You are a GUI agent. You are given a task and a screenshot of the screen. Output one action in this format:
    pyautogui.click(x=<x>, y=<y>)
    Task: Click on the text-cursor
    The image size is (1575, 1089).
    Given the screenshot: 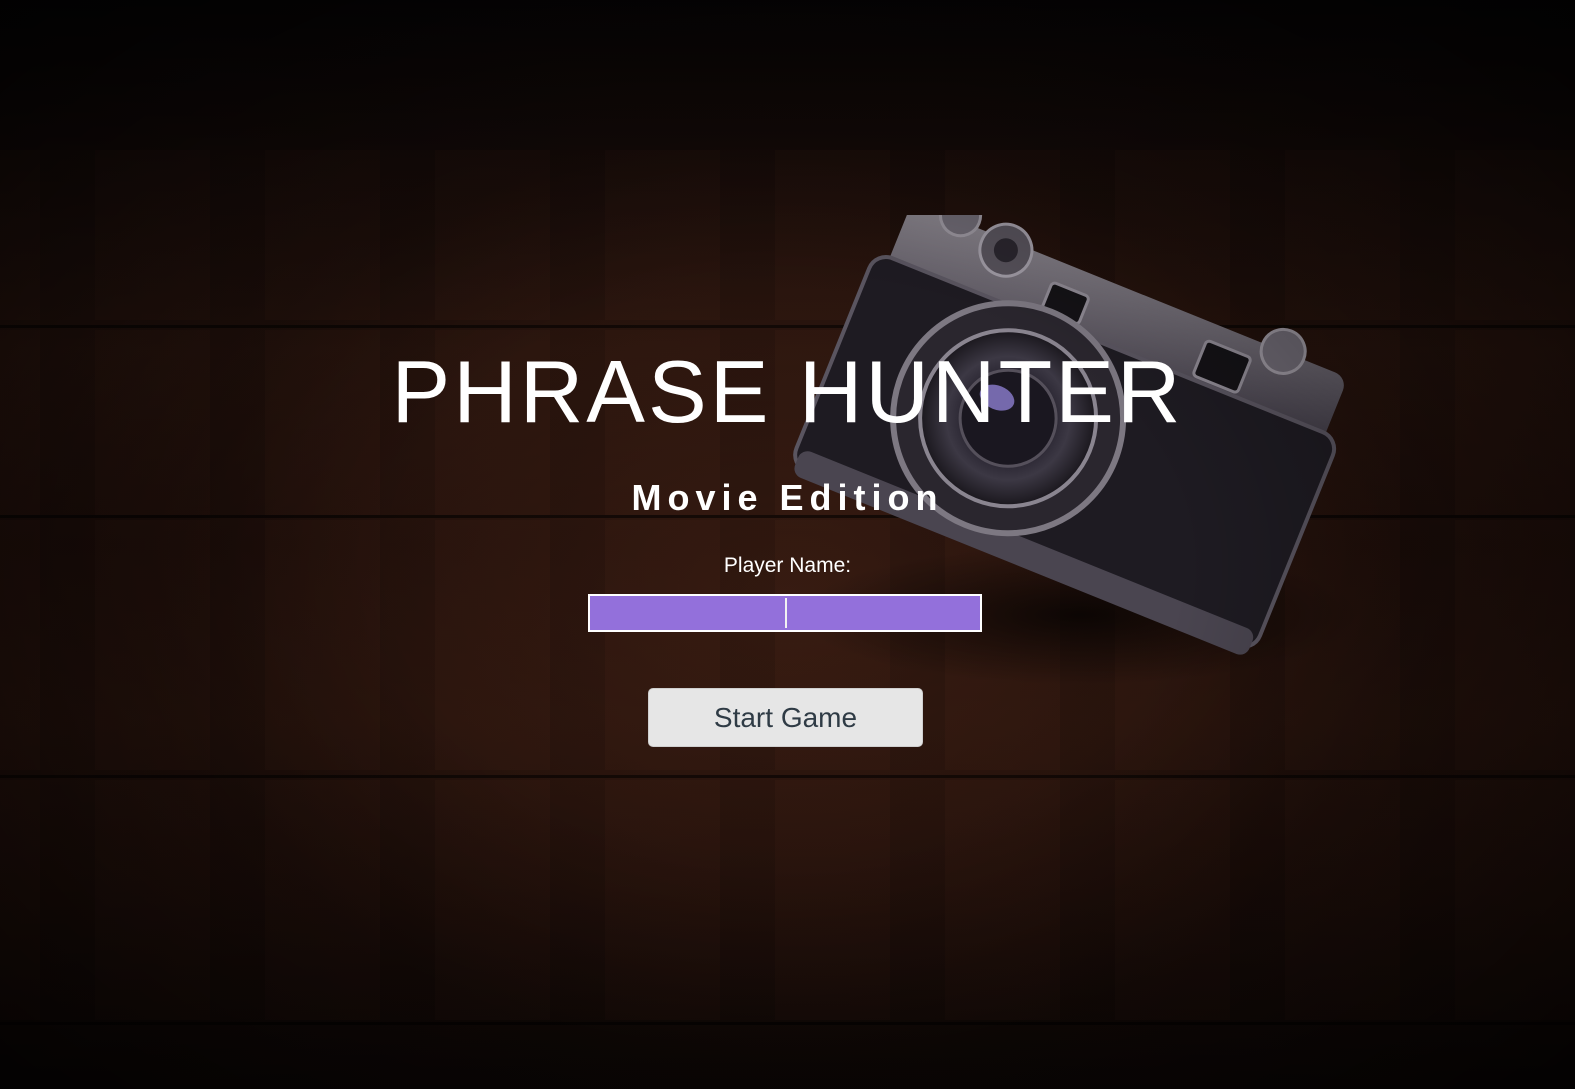 What is the action you would take?
    pyautogui.click(x=786, y=613)
    